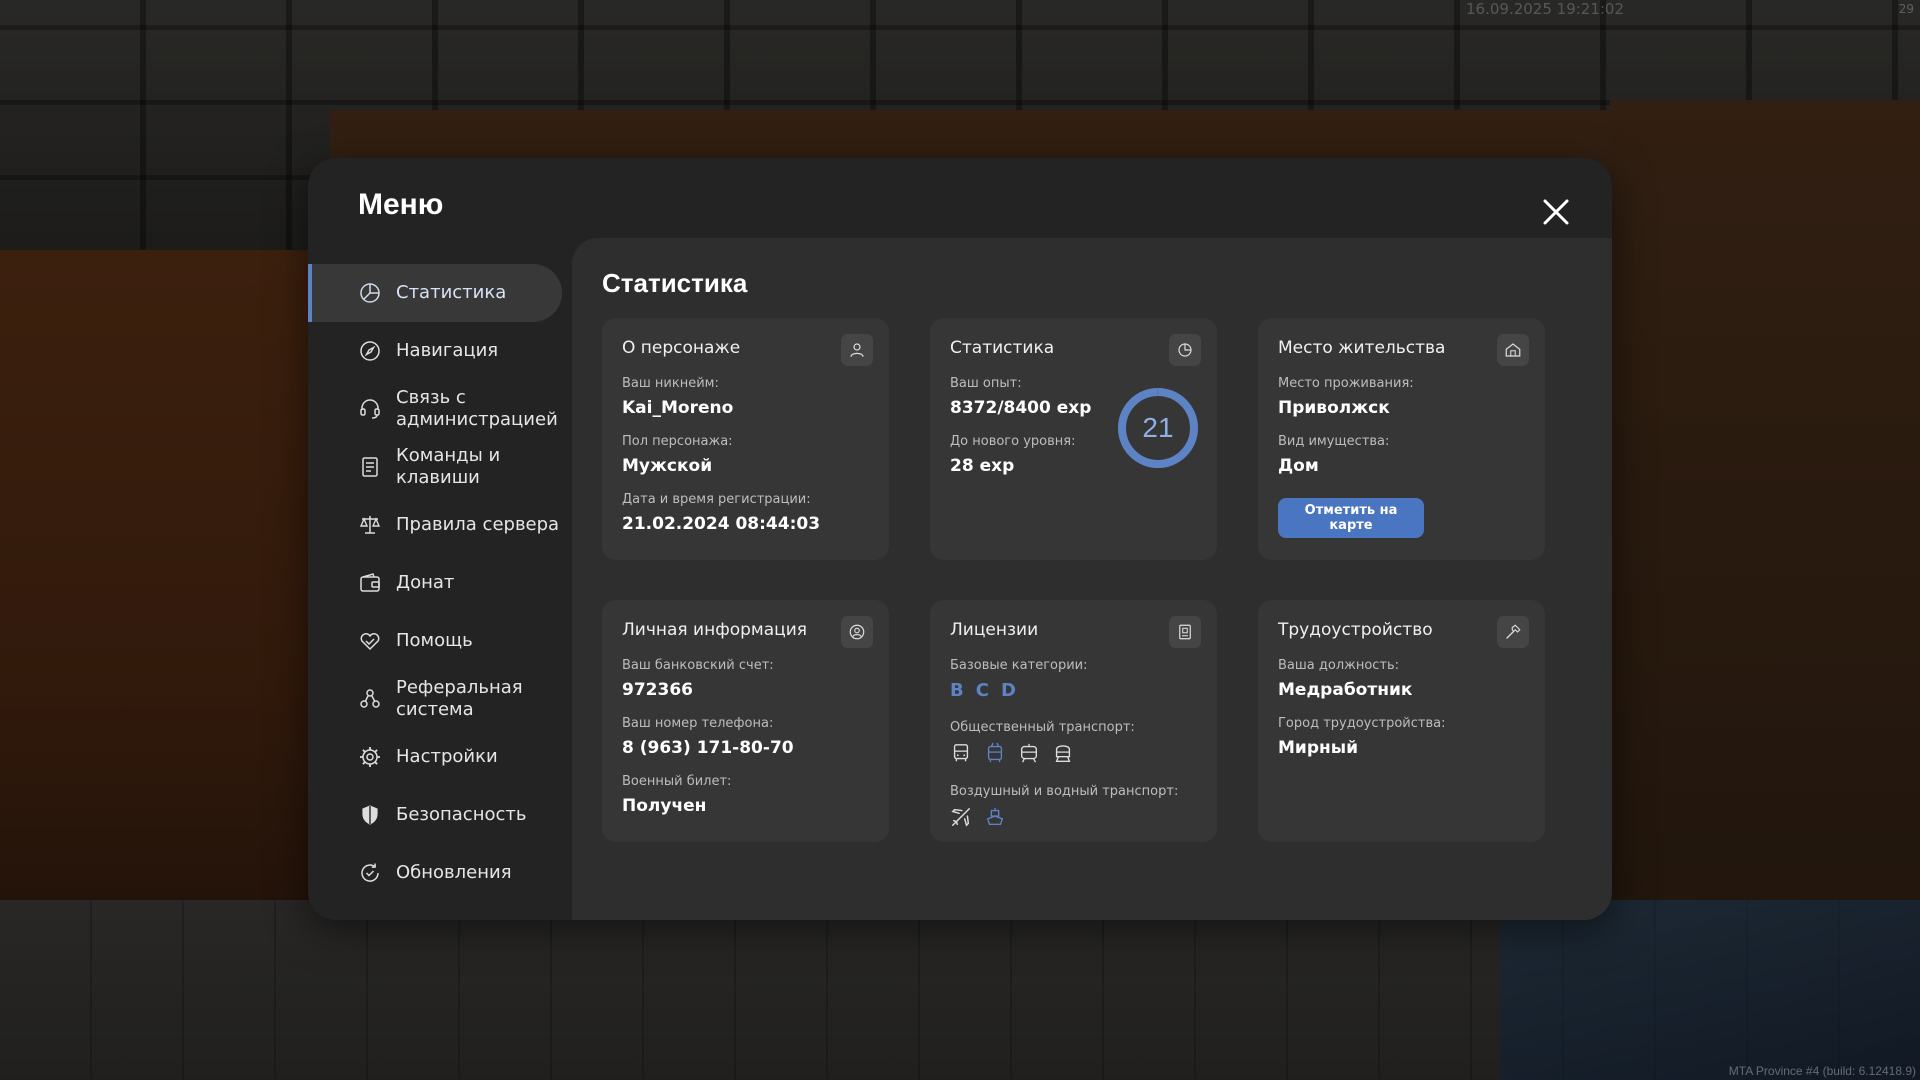 The width and height of the screenshot is (1920, 1080). Describe the element at coordinates (370, 757) in the screenshot. I see `gear-icon` at that location.